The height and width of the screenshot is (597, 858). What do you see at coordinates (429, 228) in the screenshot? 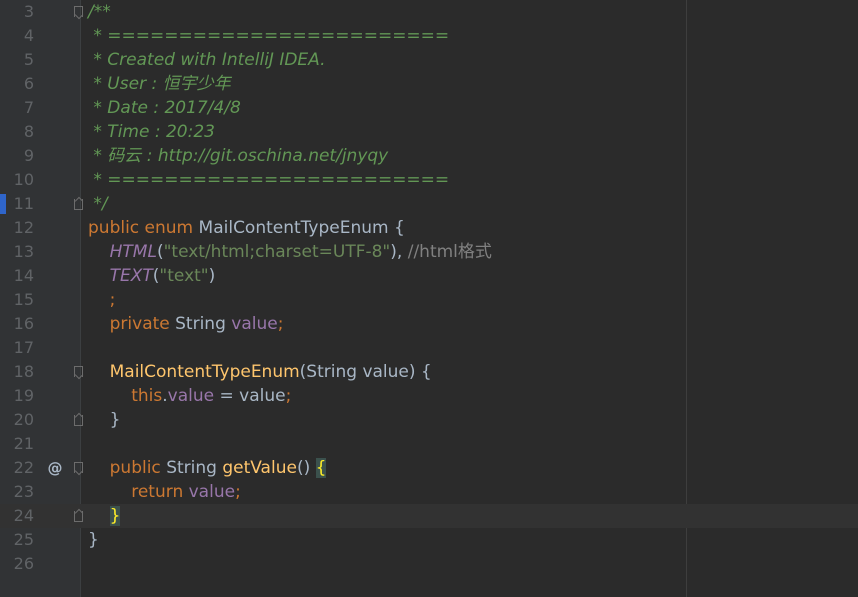
I see `code-line: 12 public enum MailContentTypeEnum {` at bounding box center [429, 228].